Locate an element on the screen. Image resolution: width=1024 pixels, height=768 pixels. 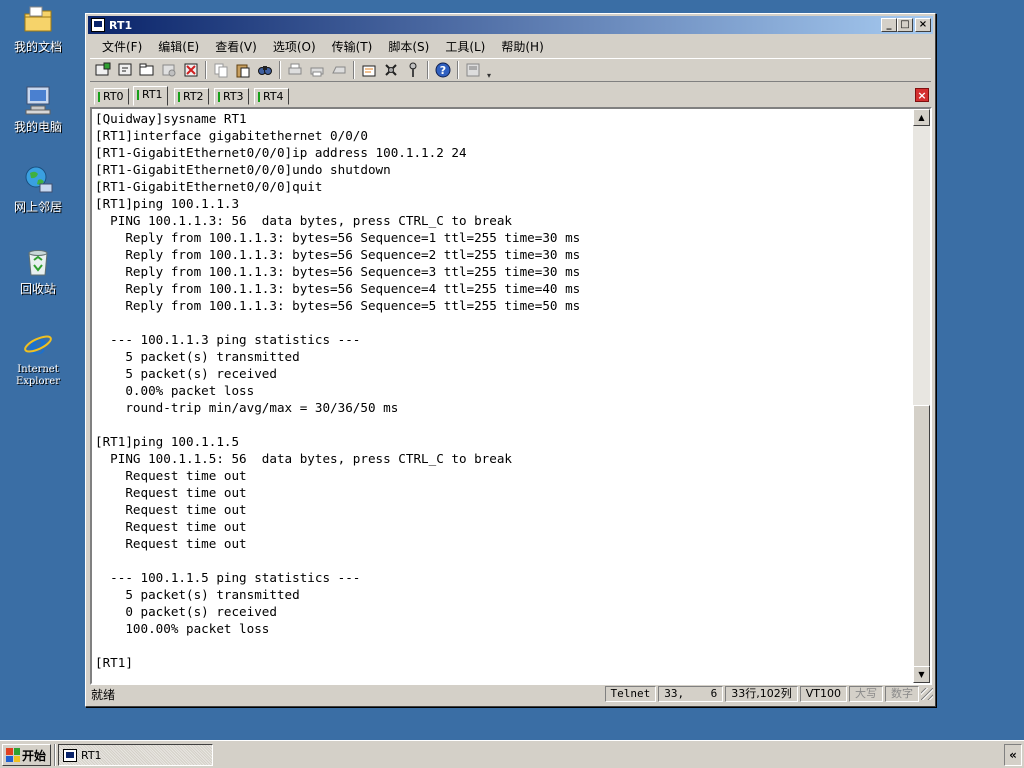
maximize-button: □ is located at coordinates (905, 25).